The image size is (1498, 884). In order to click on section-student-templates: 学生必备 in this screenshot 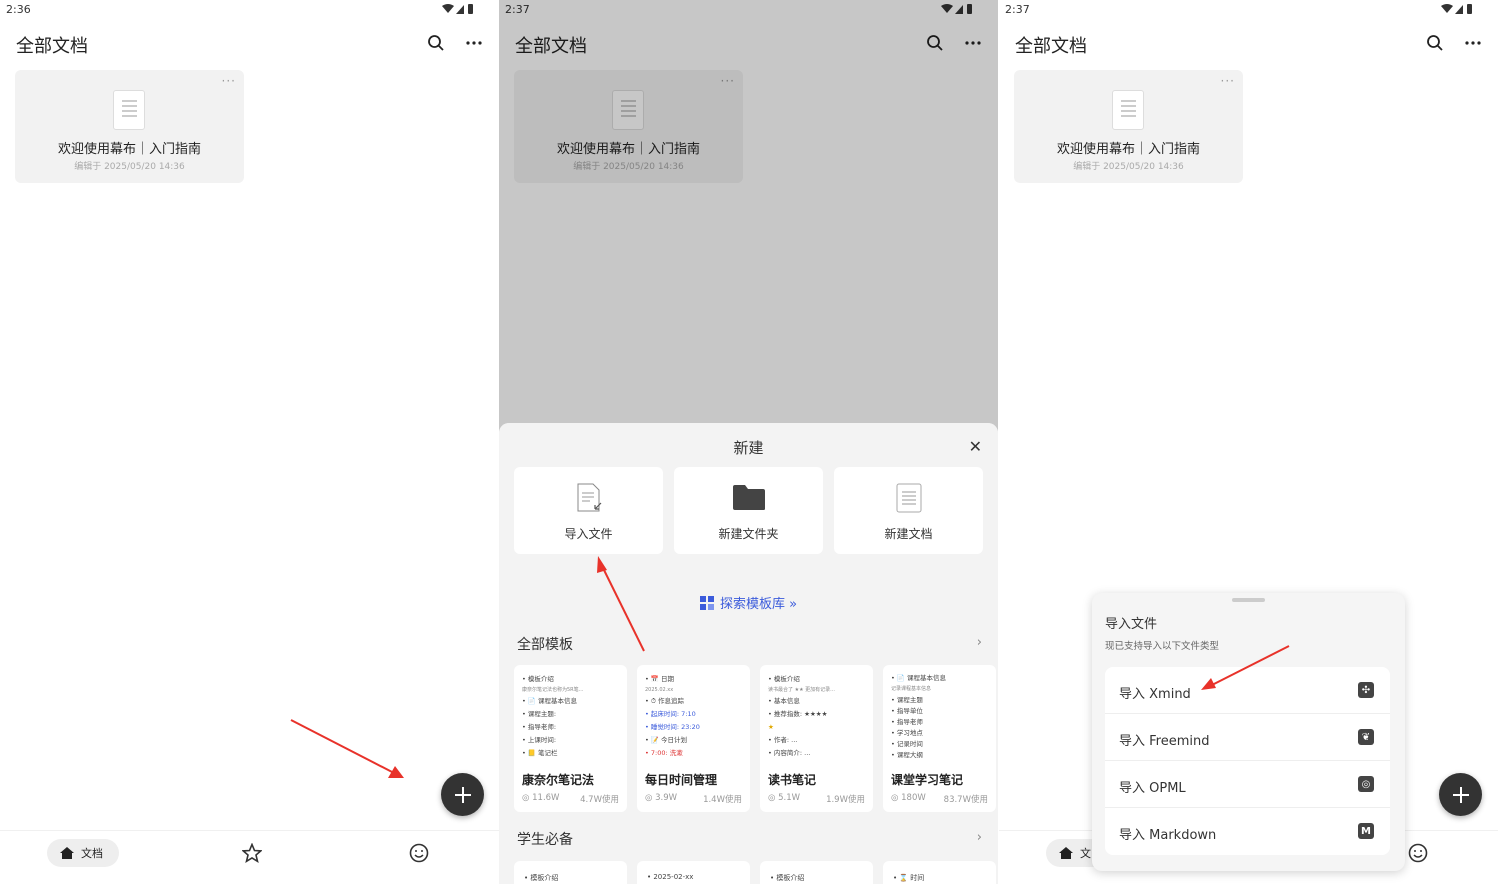, I will do `click(545, 839)`.